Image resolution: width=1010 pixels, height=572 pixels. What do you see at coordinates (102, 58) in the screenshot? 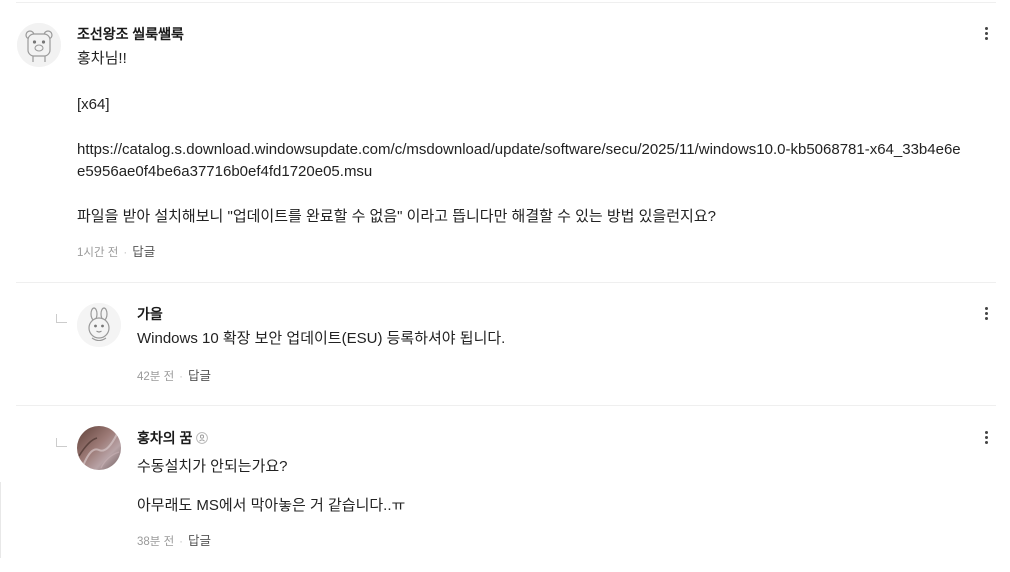
I see `comment-text-line: 홍차님!!` at bounding box center [102, 58].